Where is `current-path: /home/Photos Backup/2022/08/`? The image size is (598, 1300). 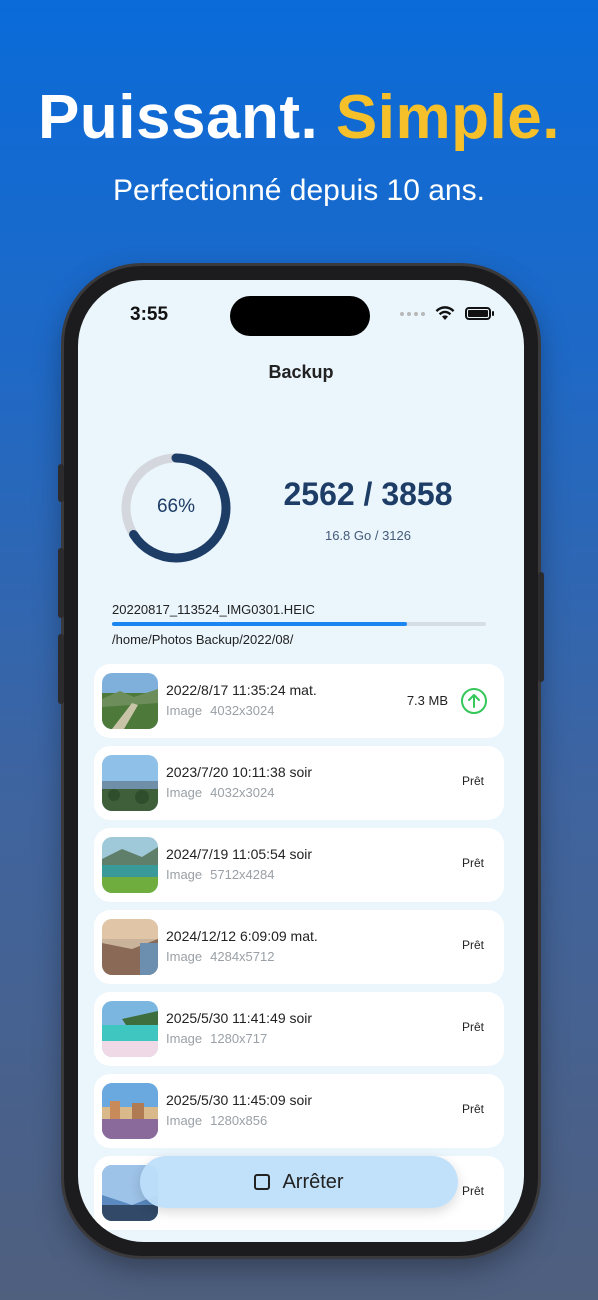
current-path: /home/Photos Backup/2022/08/ is located at coordinates (203, 639).